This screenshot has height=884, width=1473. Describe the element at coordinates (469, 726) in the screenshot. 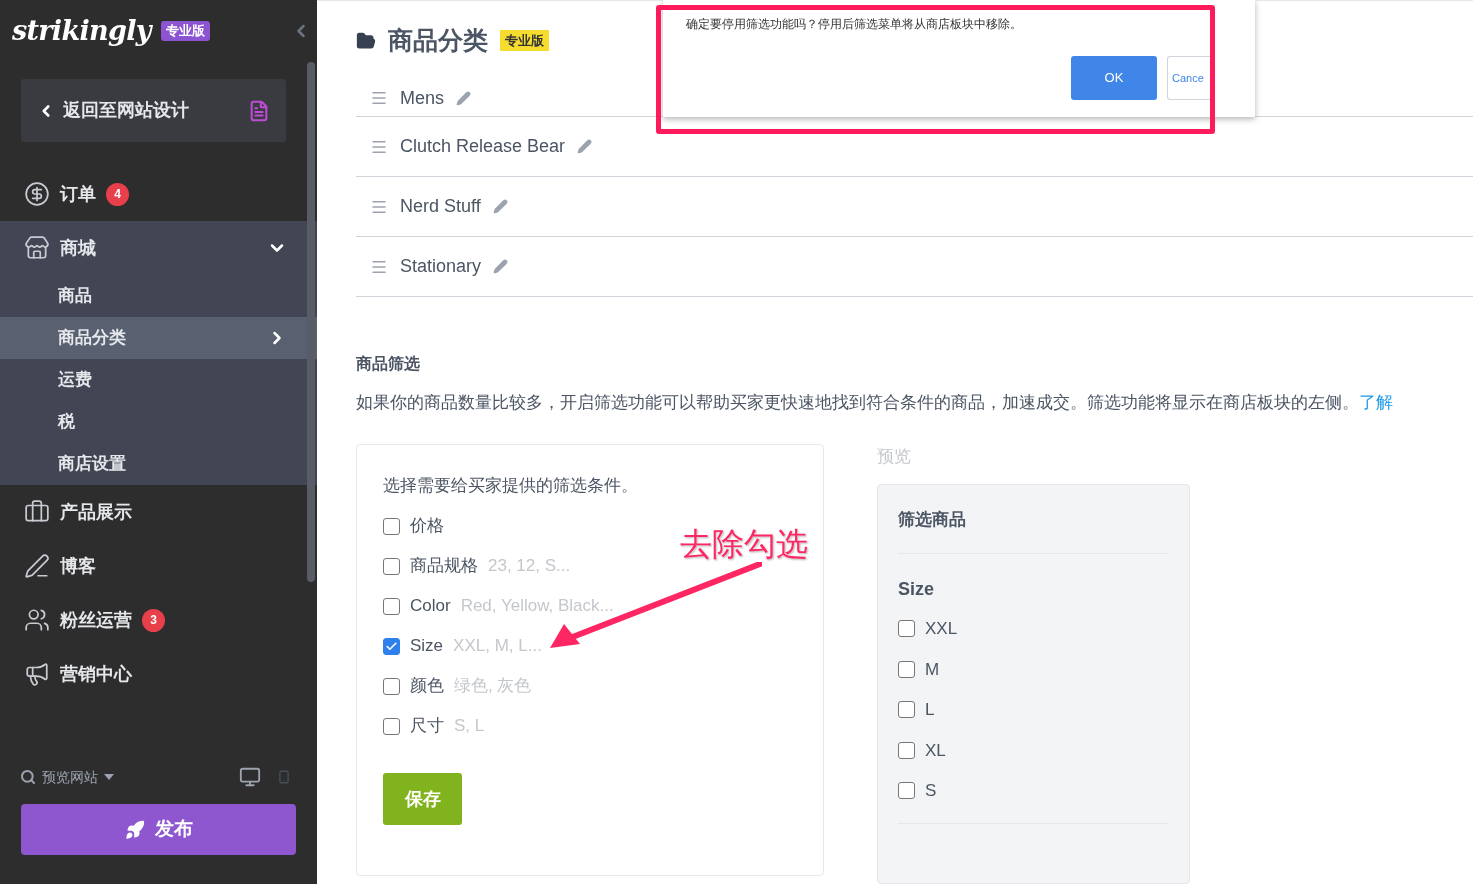

I see `option-hint: S, L` at that location.